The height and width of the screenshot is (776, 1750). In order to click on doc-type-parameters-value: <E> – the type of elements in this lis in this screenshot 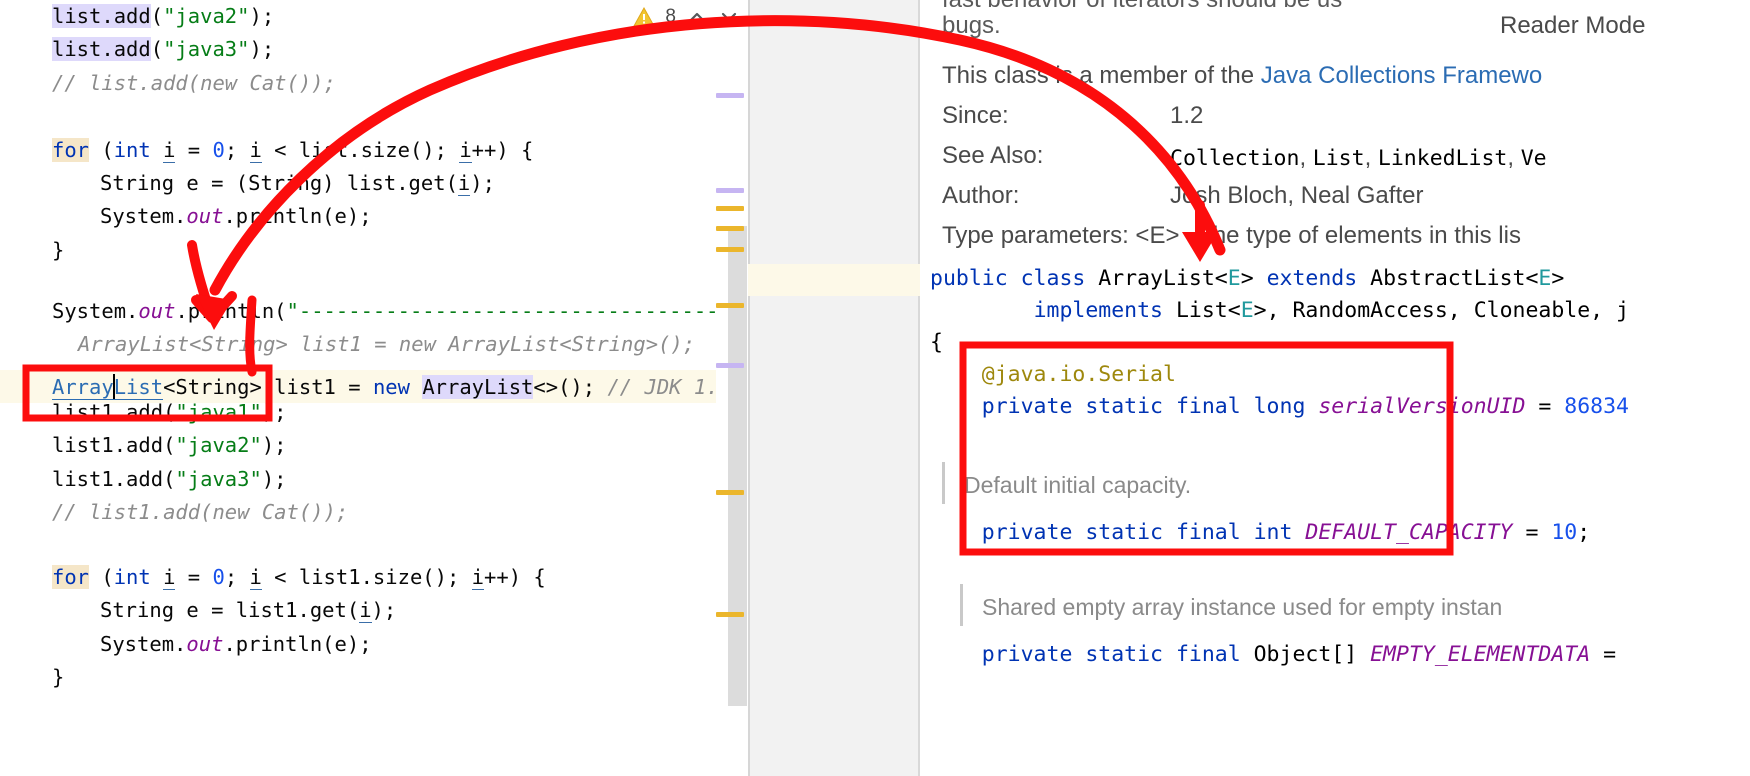, I will do `click(1328, 235)`.